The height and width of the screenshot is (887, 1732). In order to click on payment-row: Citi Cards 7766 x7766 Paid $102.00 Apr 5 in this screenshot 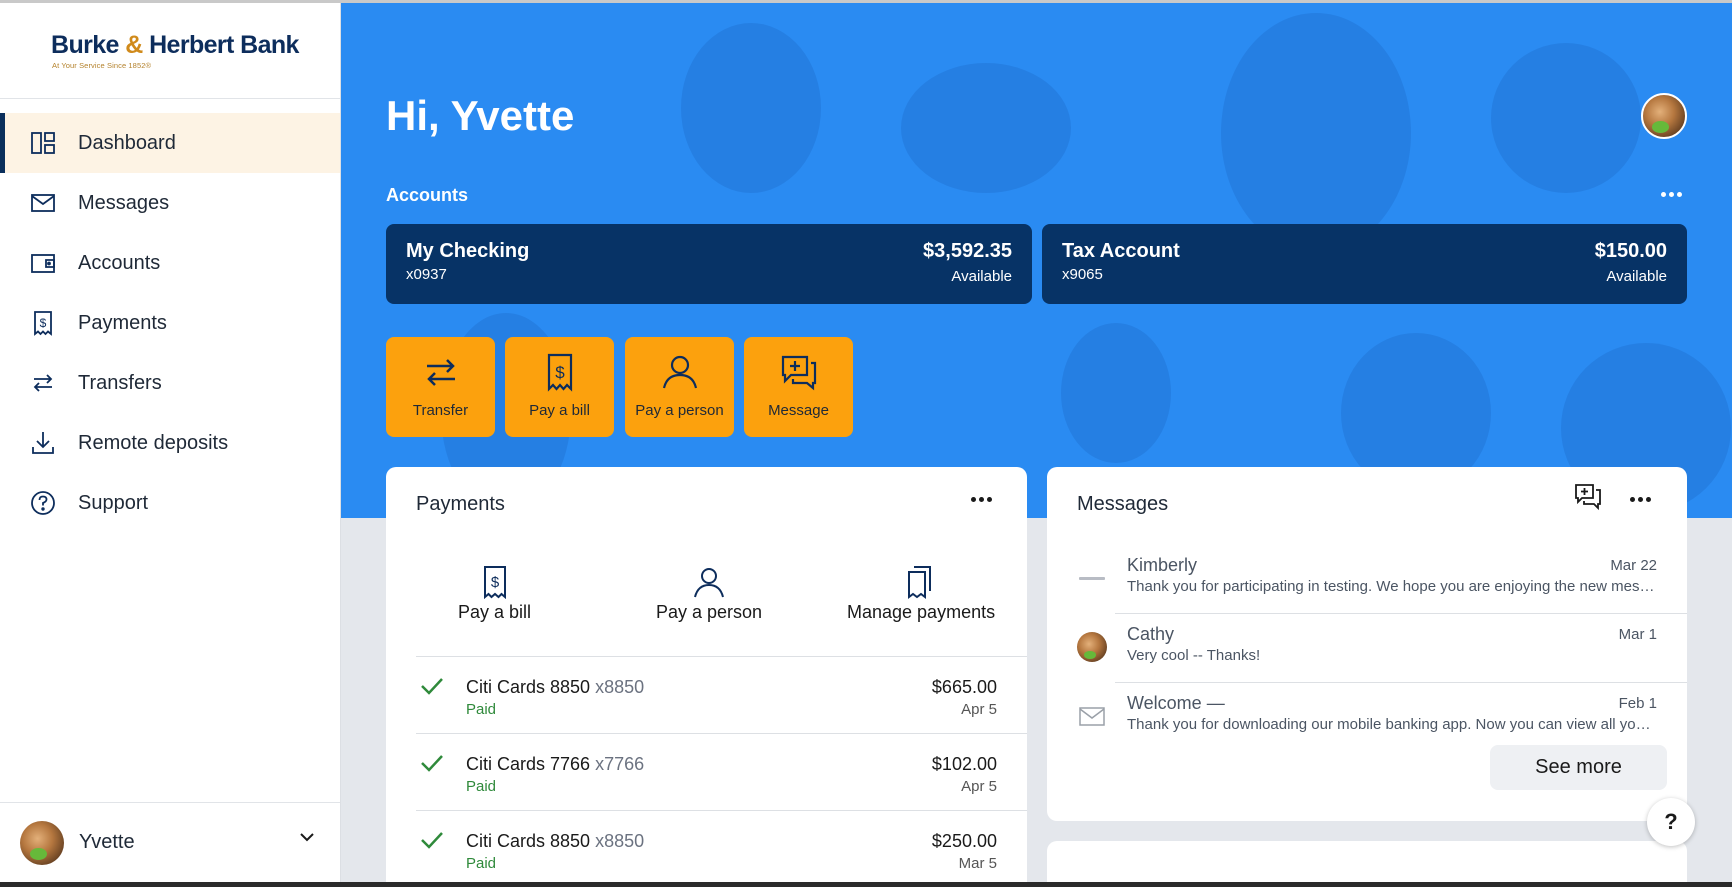, I will do `click(721, 771)`.